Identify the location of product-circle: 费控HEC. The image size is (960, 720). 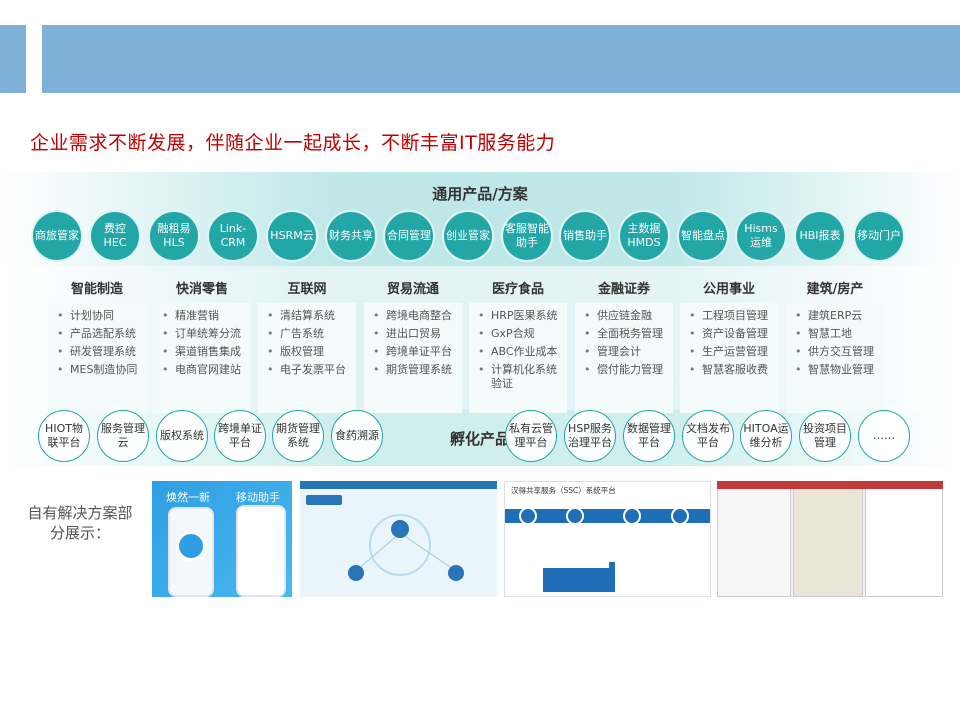
(115, 236).